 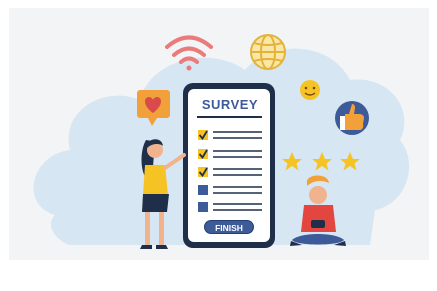 I want to click on thumbs-up-icon, so click(x=352, y=118).